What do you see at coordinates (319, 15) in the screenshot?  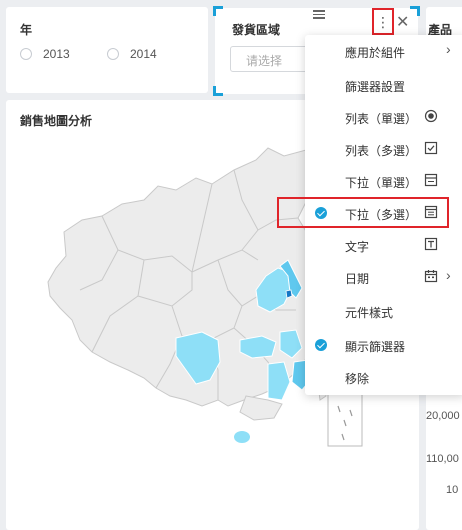 I see `drag-handle-icon` at bounding box center [319, 15].